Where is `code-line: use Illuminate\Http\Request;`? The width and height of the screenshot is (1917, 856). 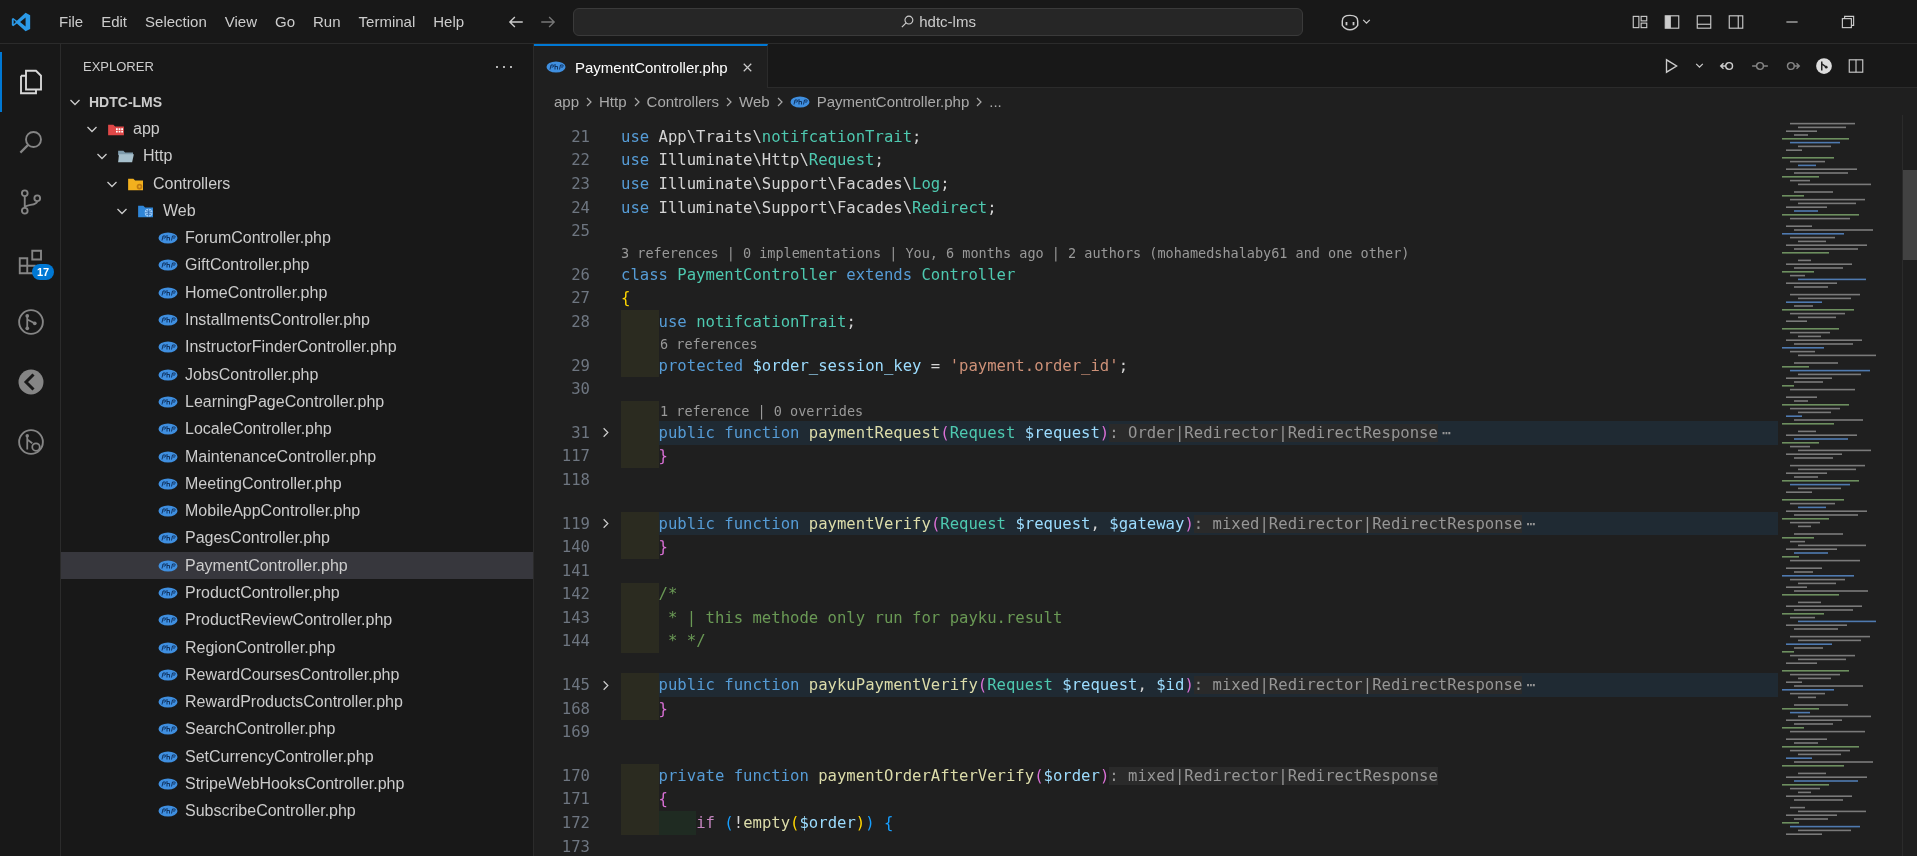 code-line: use Illuminate\Http\Request; is located at coordinates (752, 161).